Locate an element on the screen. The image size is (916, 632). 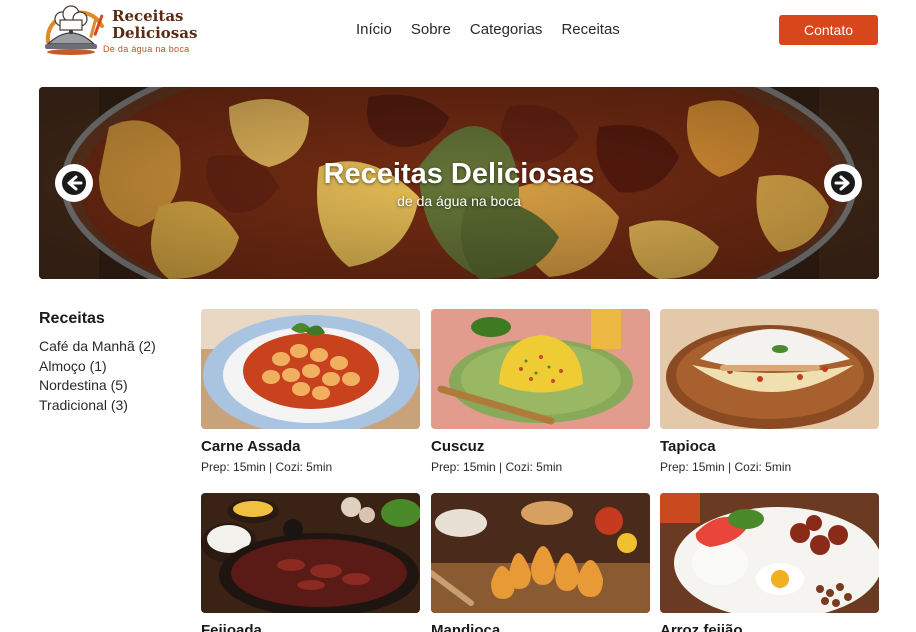
carousel-prev-button is located at coordinates (74, 183).